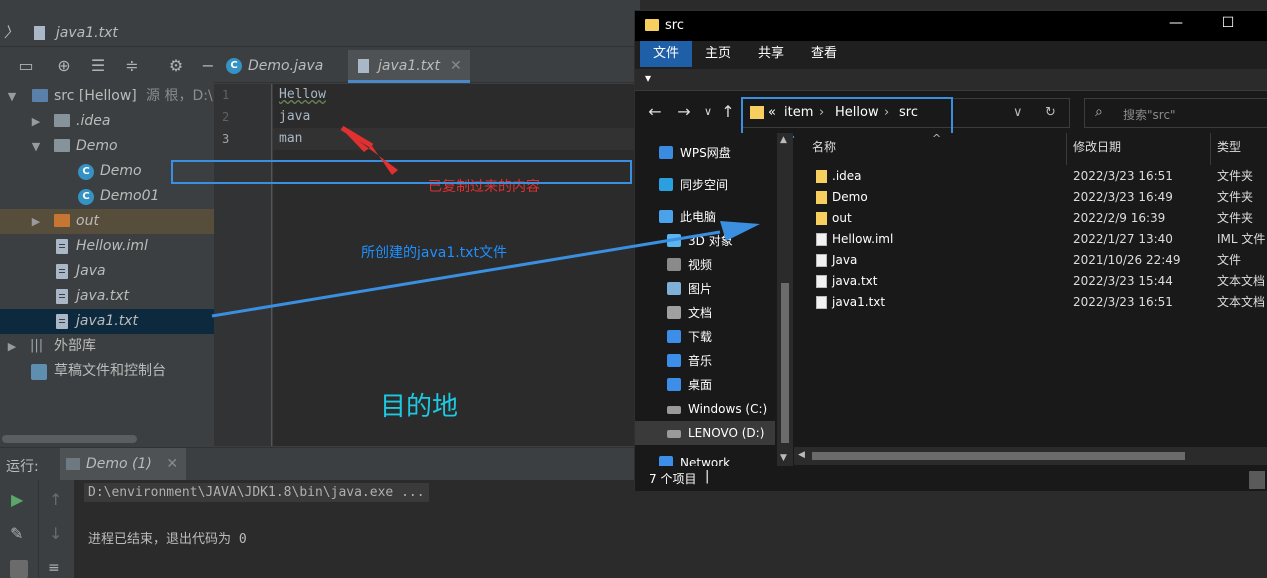  I want to click on maximize-icon: ☐, so click(1228, 23).